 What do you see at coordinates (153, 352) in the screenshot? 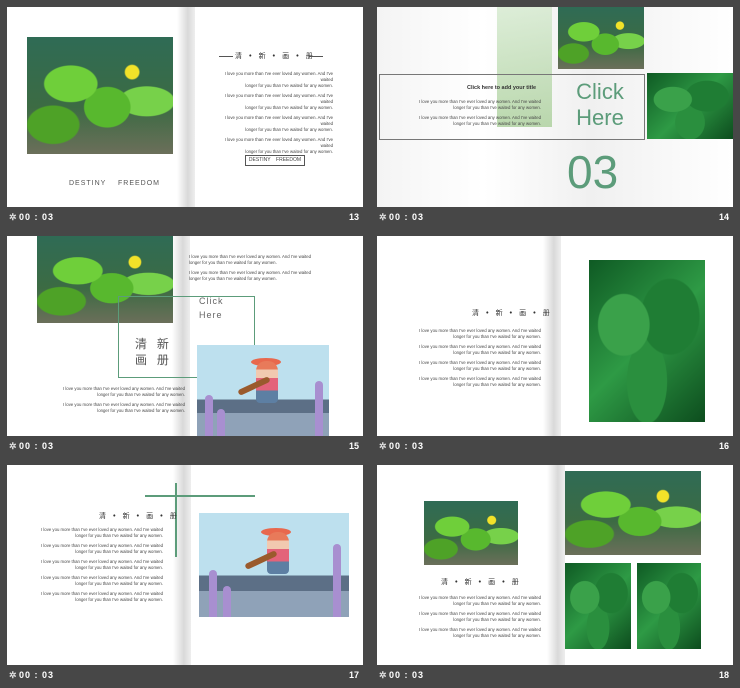
I see `vertical-title: 清 新画 册` at bounding box center [153, 352].